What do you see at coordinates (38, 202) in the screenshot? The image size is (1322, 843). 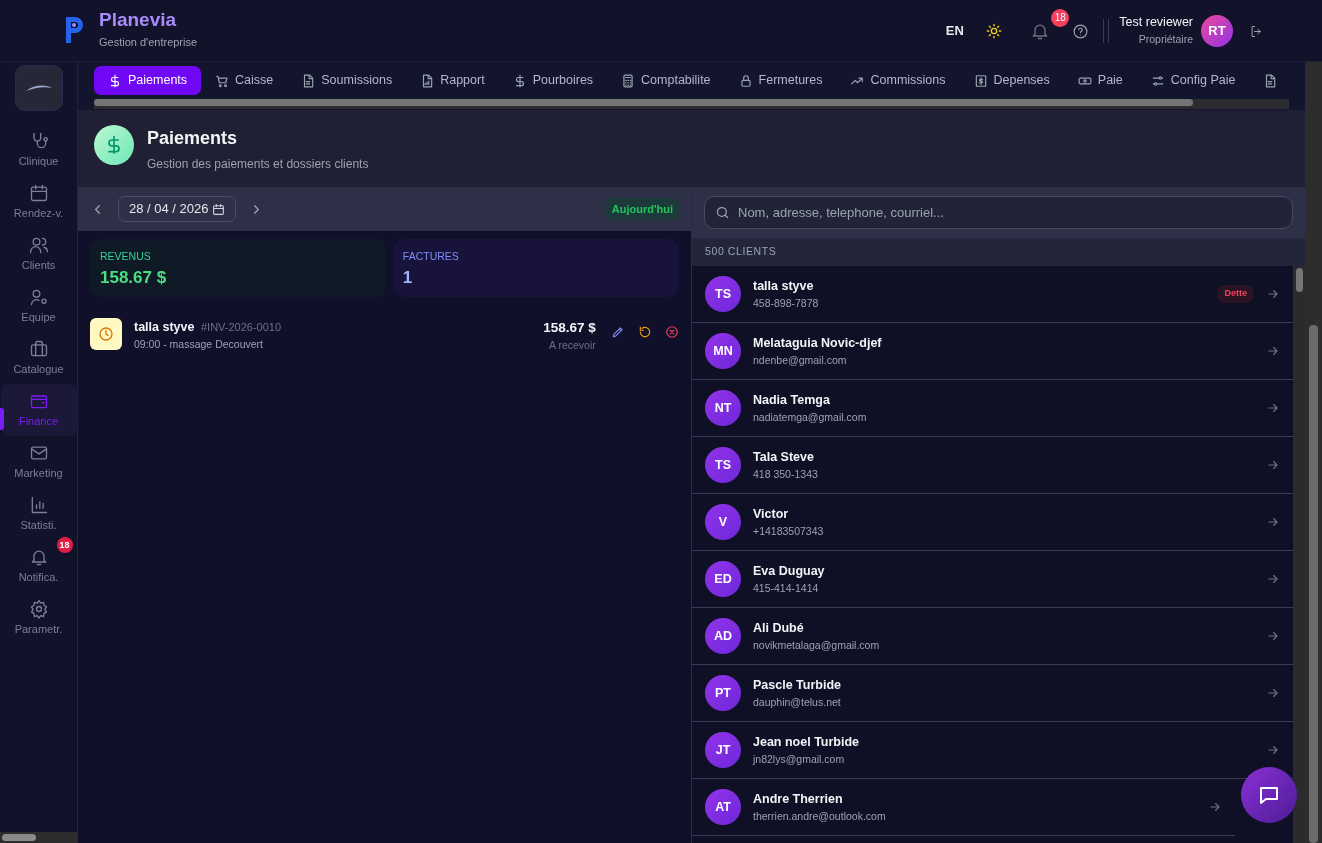 I see `sidebar-item: Rendez-v.` at bounding box center [38, 202].